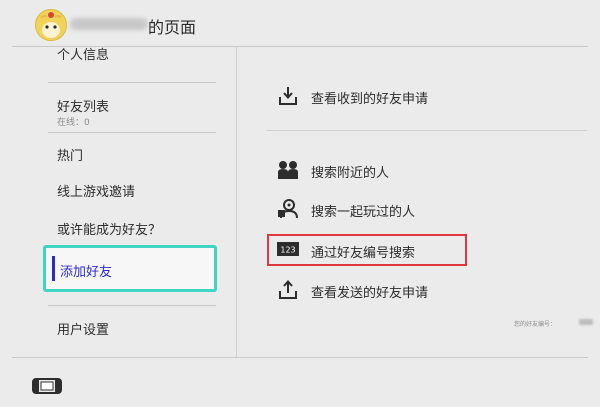 Image resolution: width=600 pixels, height=407 pixels. What do you see at coordinates (367, 250) in the screenshot?
I see `highlight-box` at bounding box center [367, 250].